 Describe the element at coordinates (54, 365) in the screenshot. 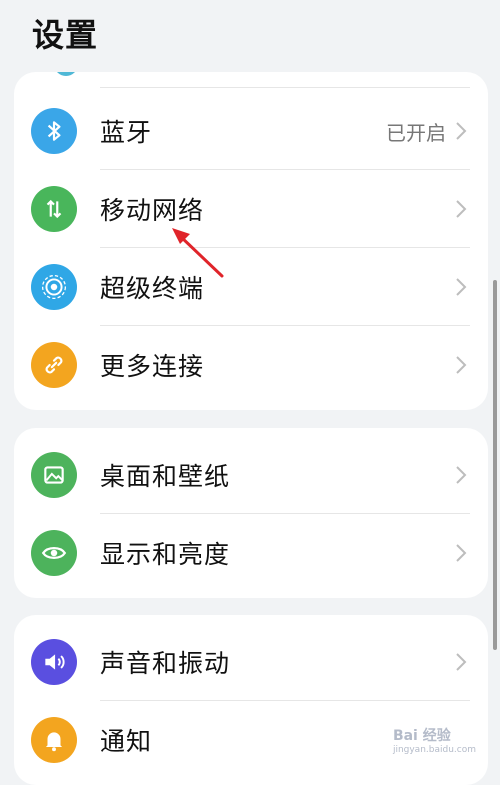

I see `link-icon` at that location.